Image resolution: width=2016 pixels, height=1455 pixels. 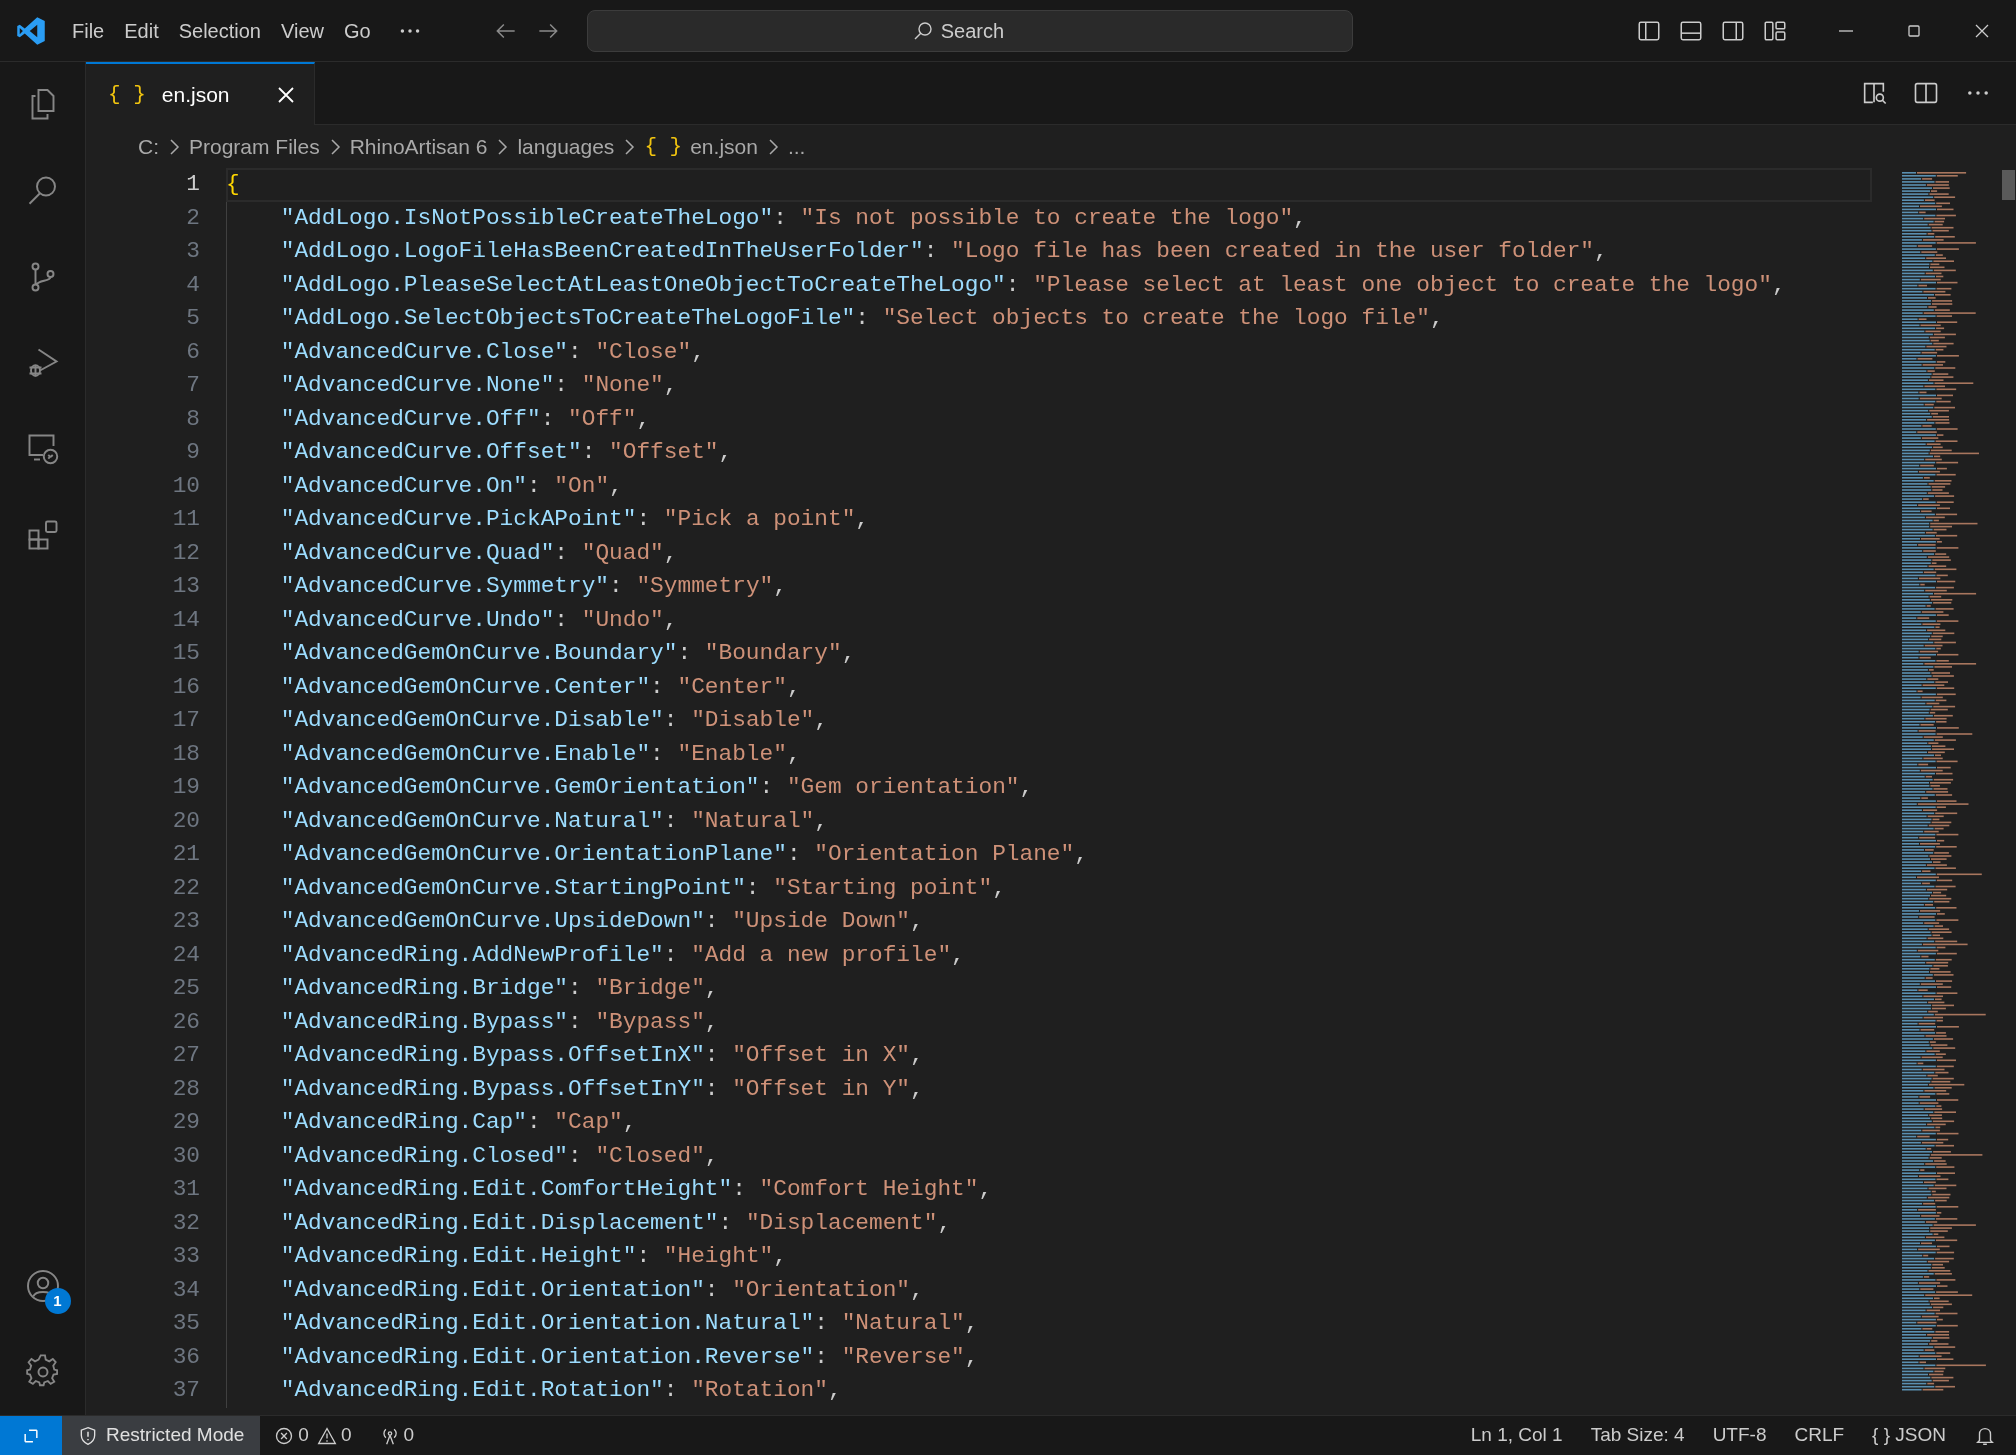 What do you see at coordinates (983, 30) in the screenshot?
I see `search-input: Search` at bounding box center [983, 30].